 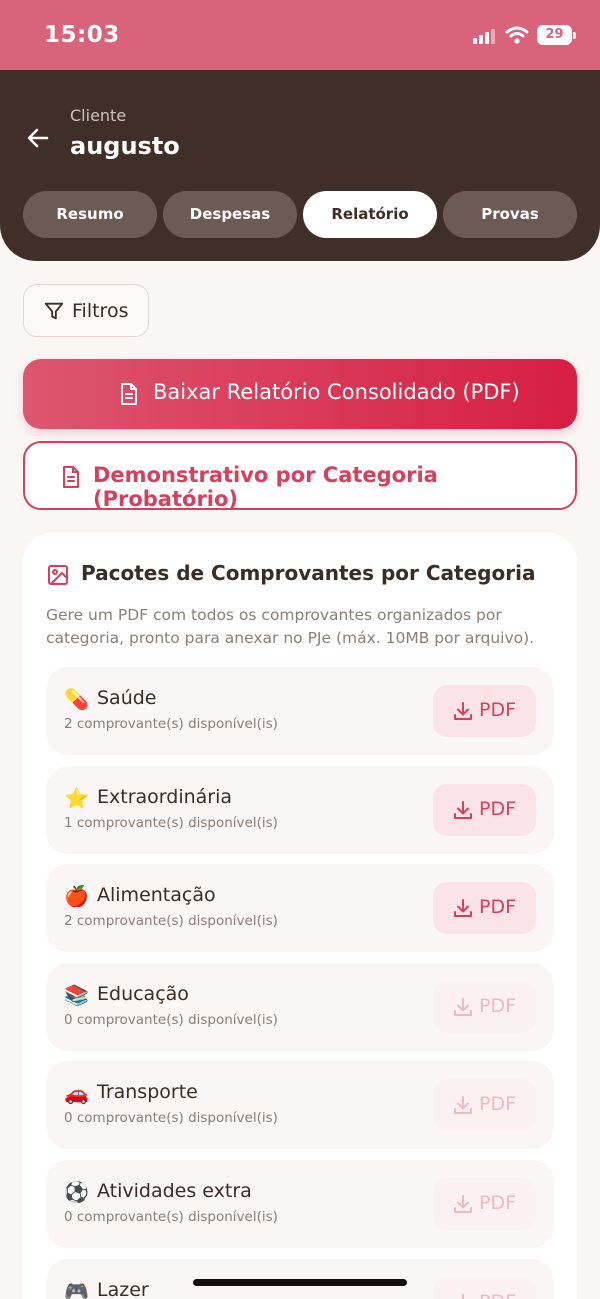 I want to click on category-emoji-icon: 🍎, so click(x=76, y=896).